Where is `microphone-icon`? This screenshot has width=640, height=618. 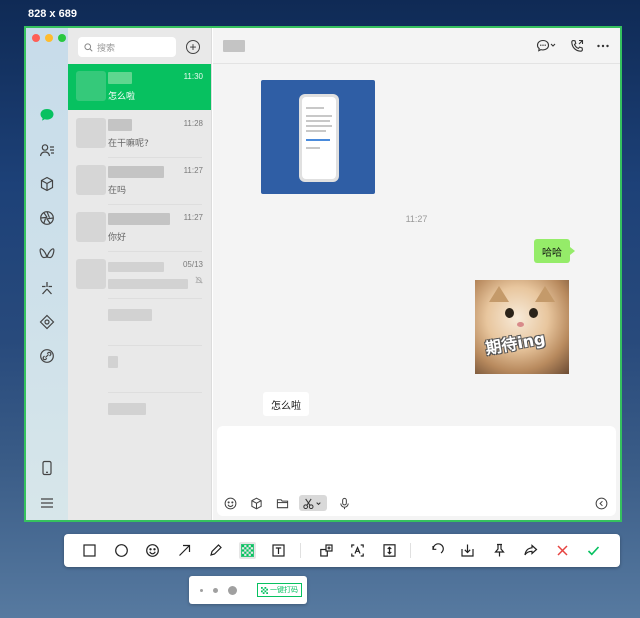 microphone-icon is located at coordinates (344, 503).